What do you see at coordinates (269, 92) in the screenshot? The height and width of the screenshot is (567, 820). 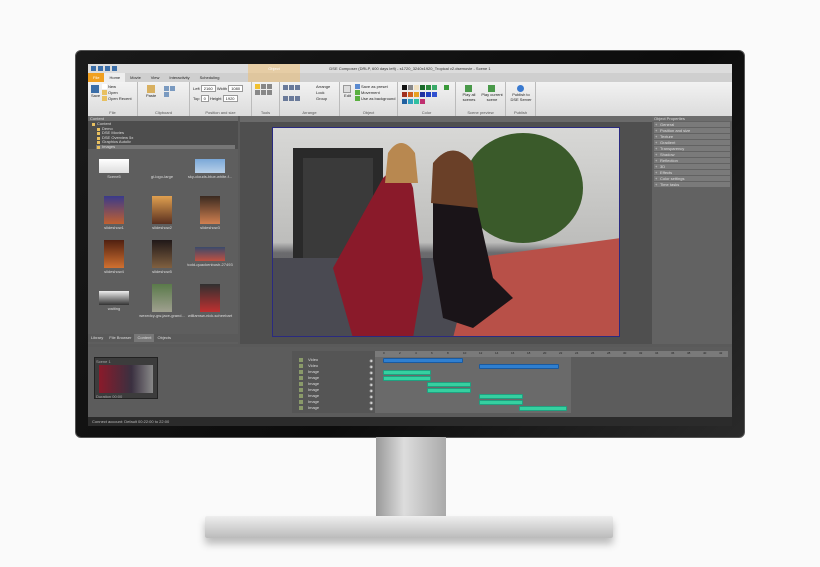 I see `eyedropper-icon` at bounding box center [269, 92].